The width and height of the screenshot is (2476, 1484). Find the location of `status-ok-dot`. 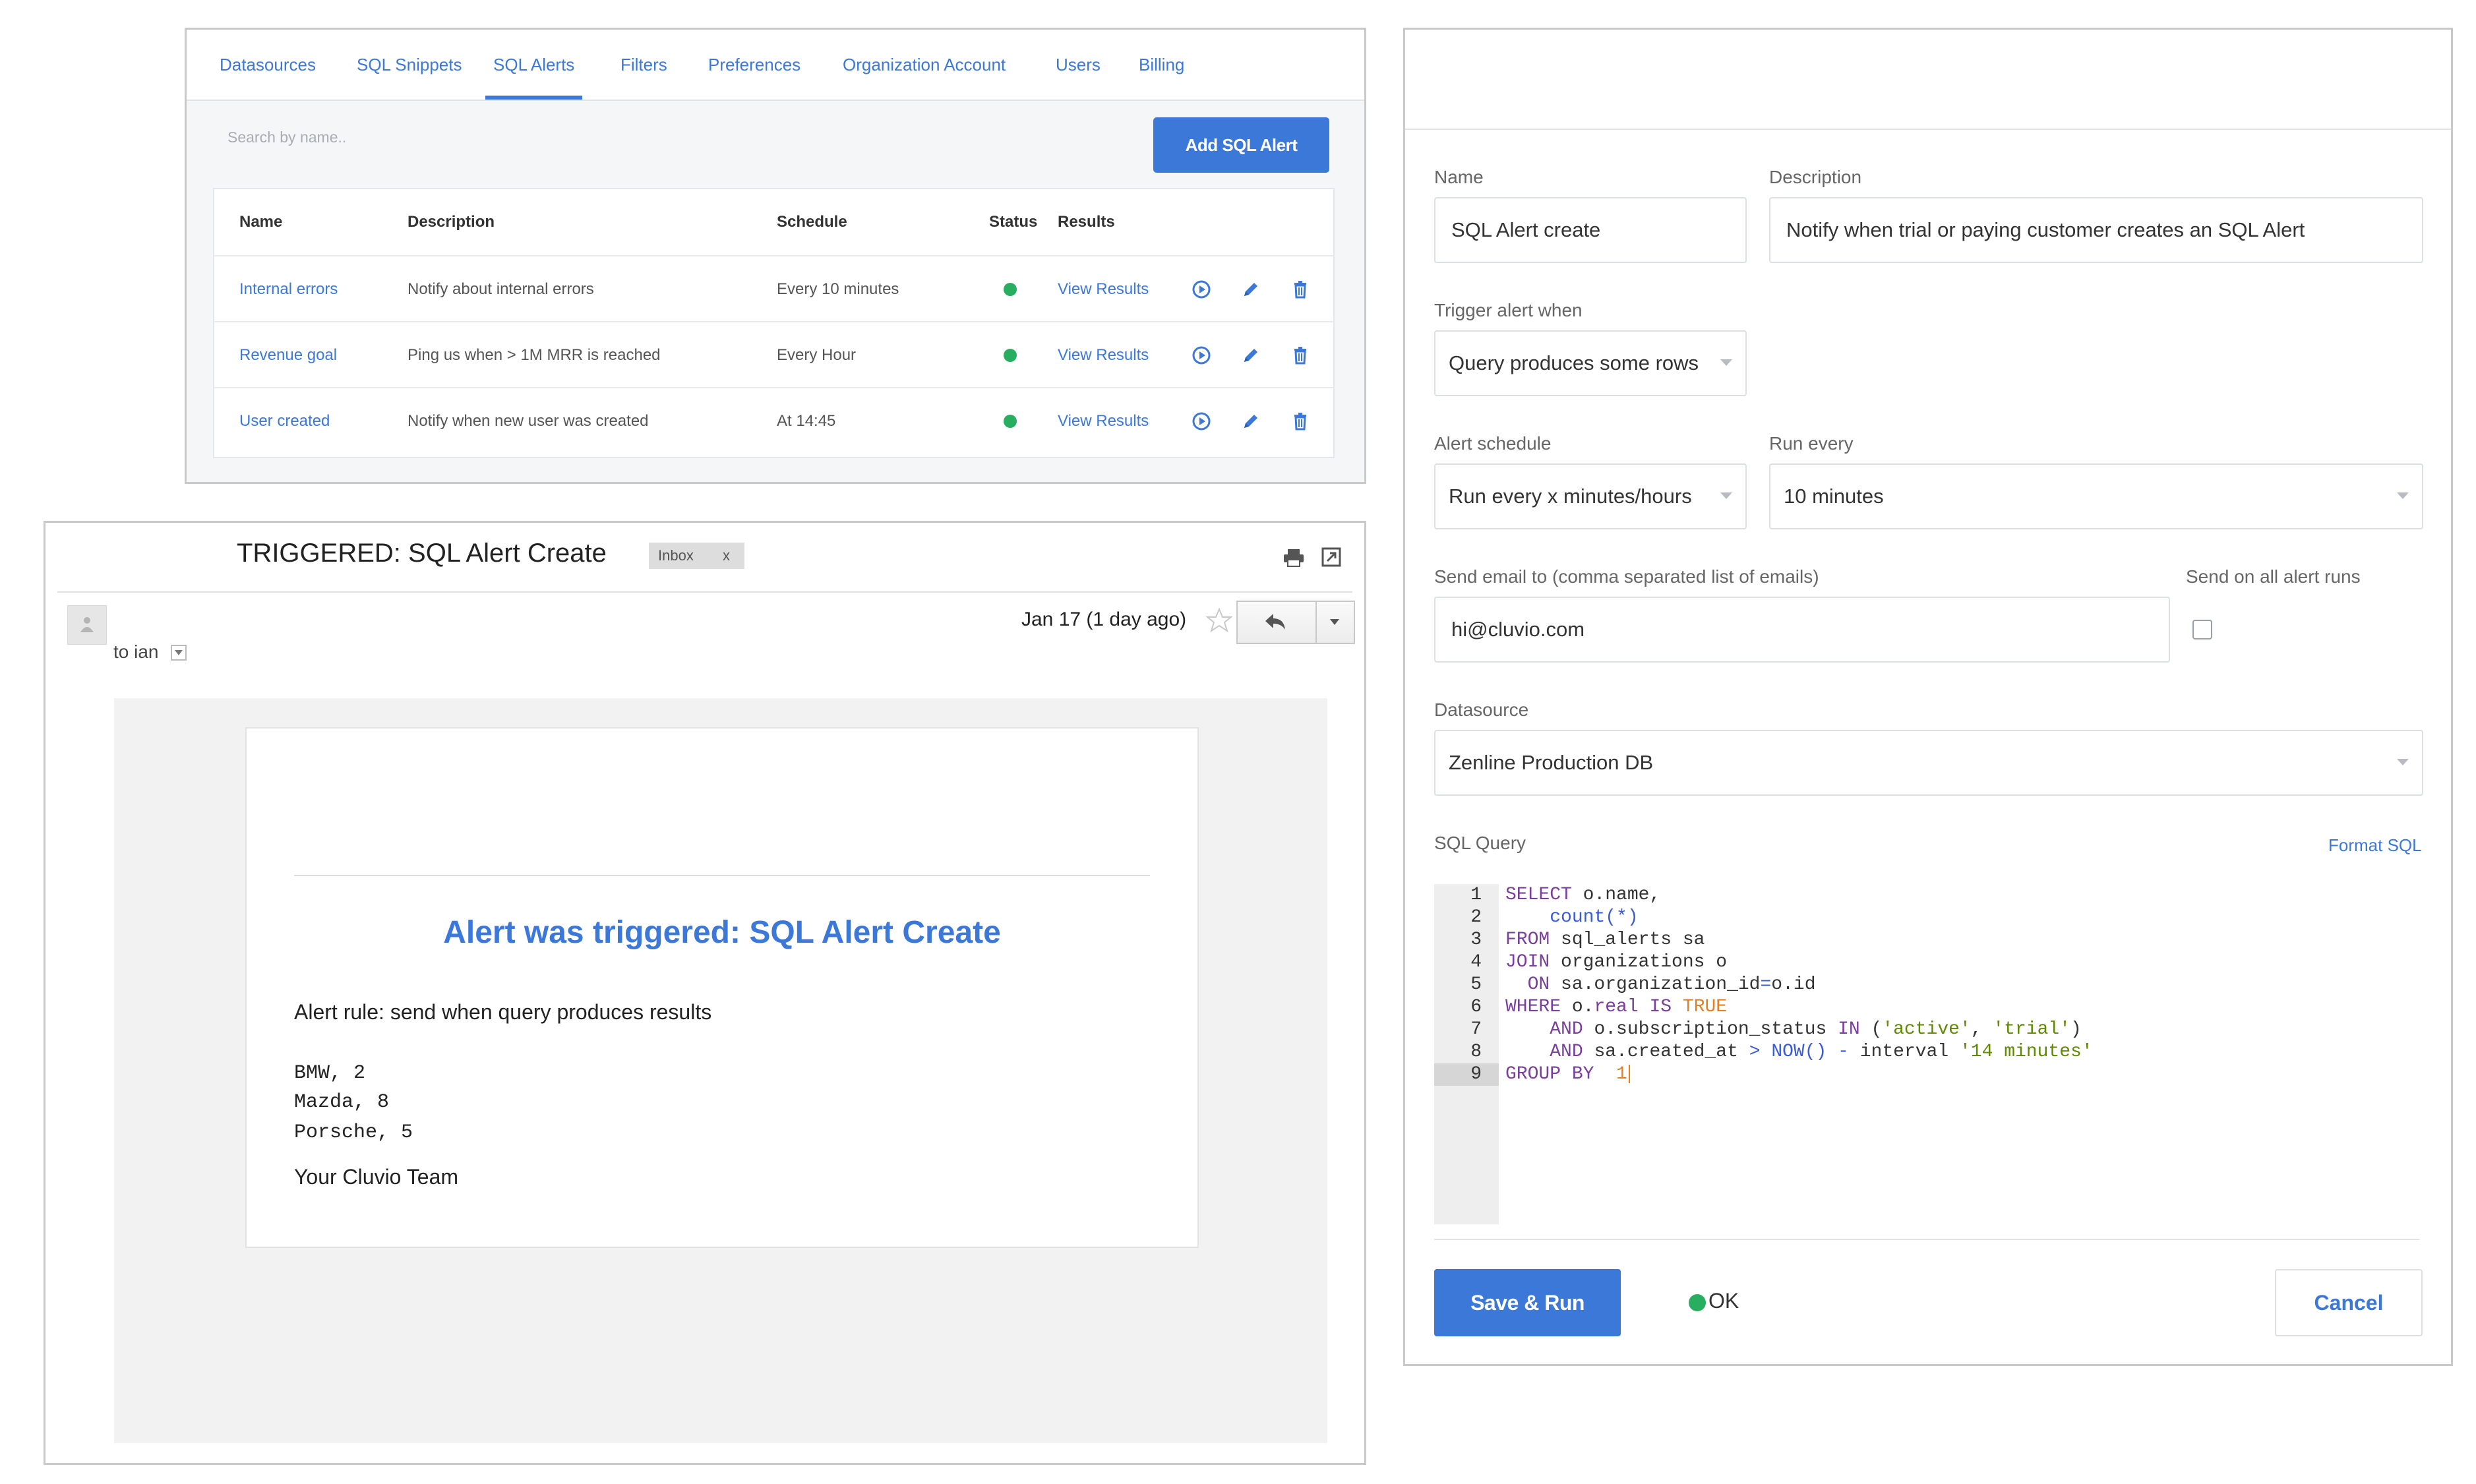

status-ok-dot is located at coordinates (1698, 1303).